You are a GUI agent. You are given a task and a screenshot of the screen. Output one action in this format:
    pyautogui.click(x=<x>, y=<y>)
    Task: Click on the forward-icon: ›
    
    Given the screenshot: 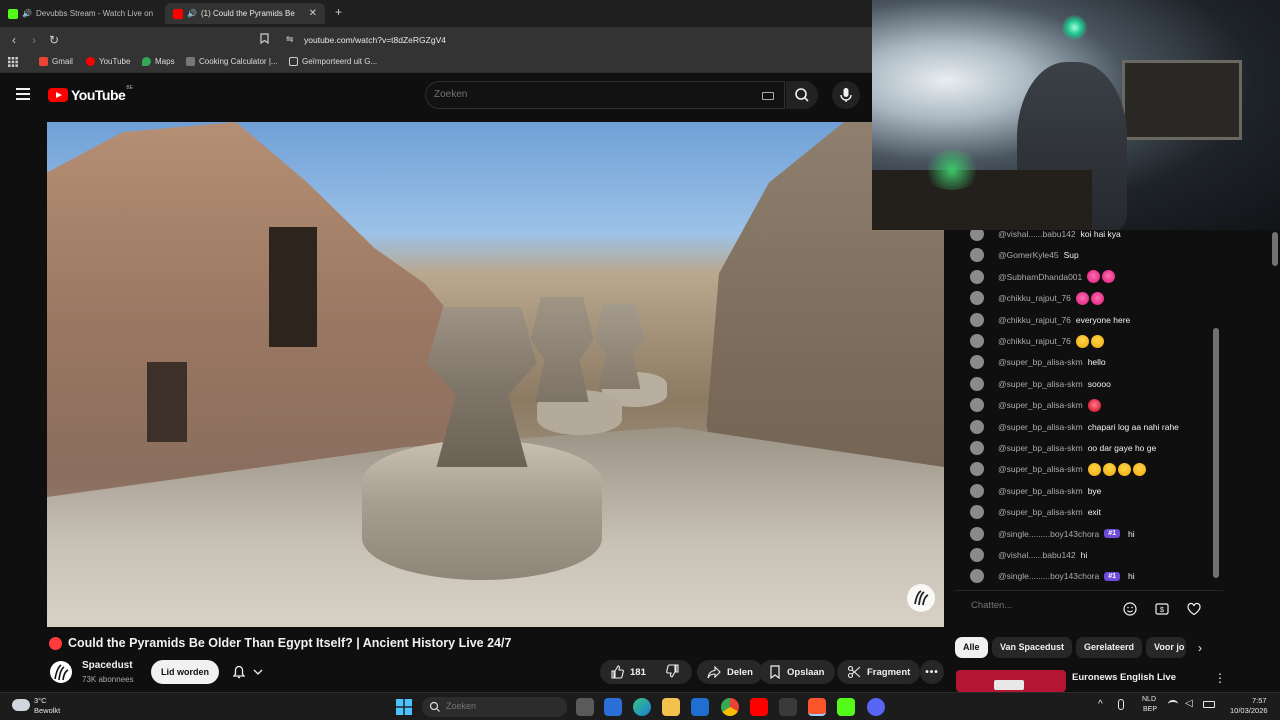 What is the action you would take?
    pyautogui.click(x=34, y=40)
    